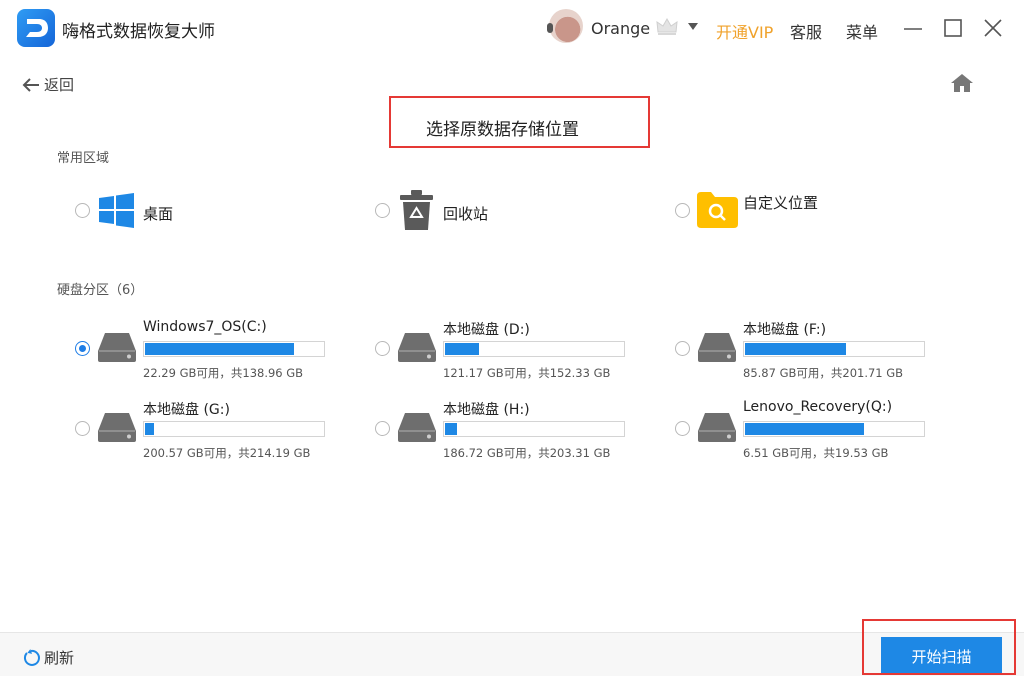 The image size is (1024, 676). Describe the element at coordinates (32, 657) in the screenshot. I see `refresh-icon` at that location.